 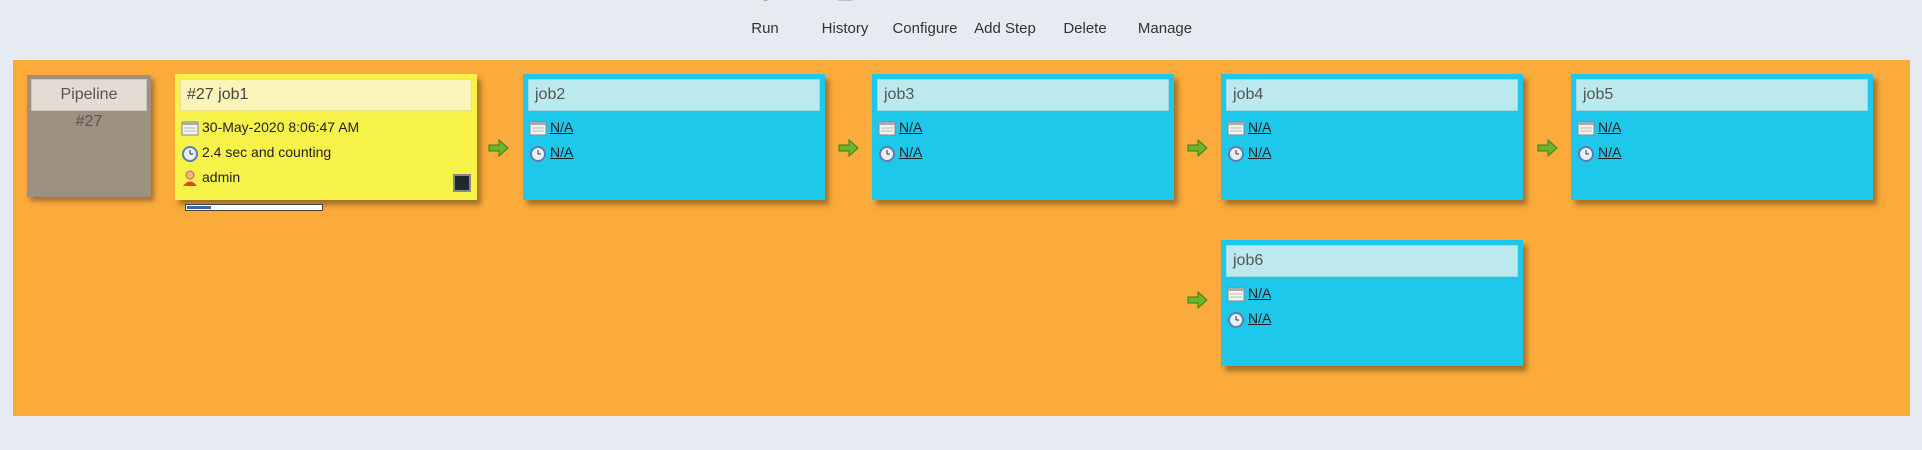 What do you see at coordinates (221, 177) in the screenshot?
I see `job-user: admin` at bounding box center [221, 177].